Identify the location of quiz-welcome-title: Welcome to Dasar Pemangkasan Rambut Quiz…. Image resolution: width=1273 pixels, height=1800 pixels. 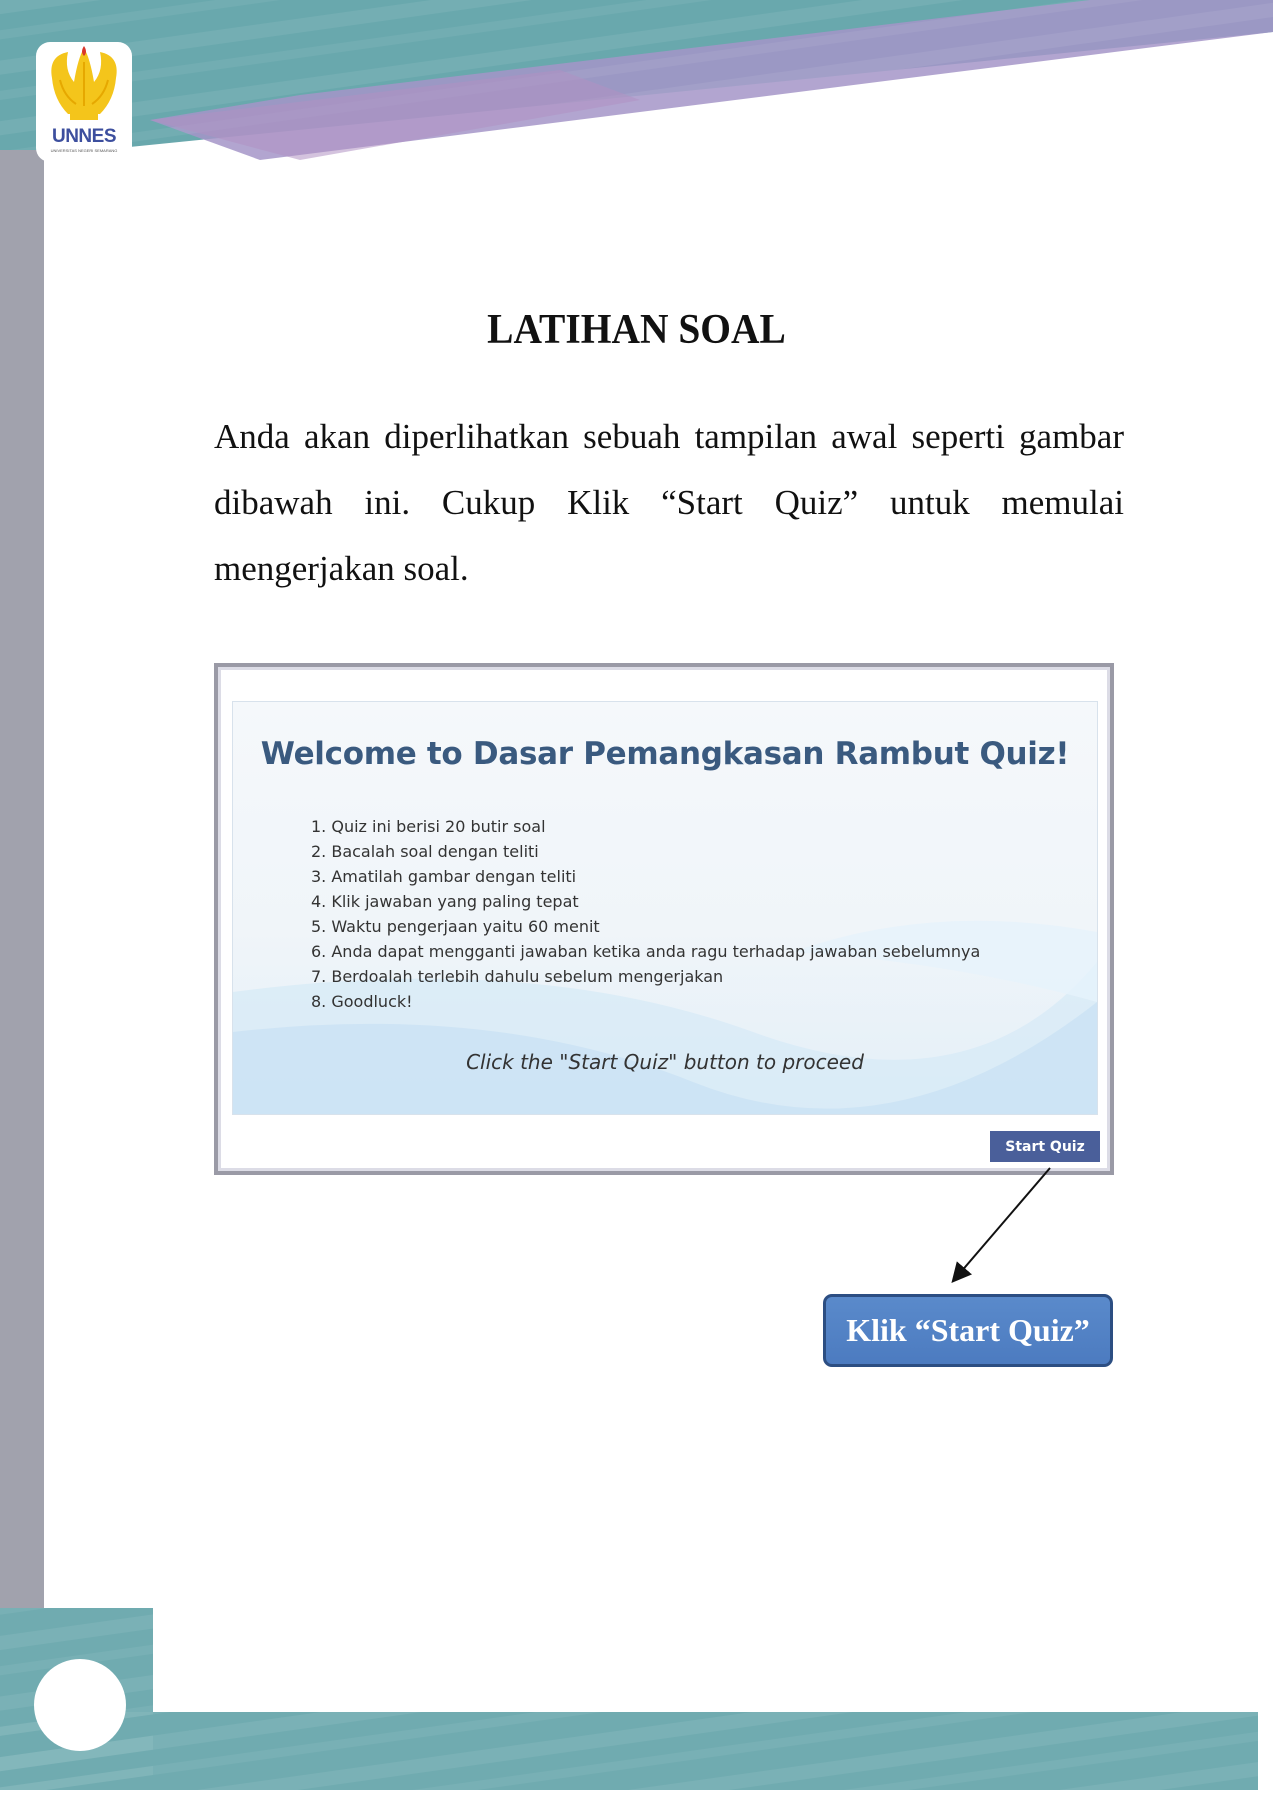
(665, 754).